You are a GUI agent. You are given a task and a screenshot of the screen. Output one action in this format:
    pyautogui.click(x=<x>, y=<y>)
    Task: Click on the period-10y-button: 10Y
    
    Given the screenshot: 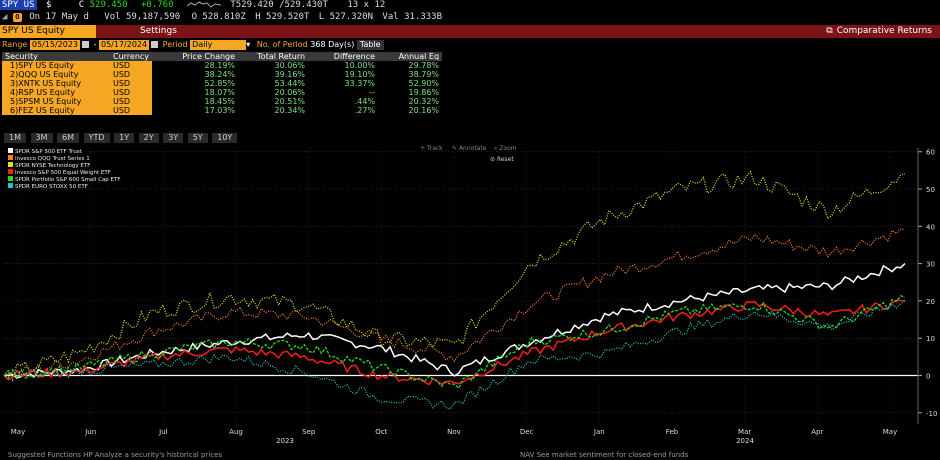 What is the action you would take?
    pyautogui.click(x=225, y=138)
    